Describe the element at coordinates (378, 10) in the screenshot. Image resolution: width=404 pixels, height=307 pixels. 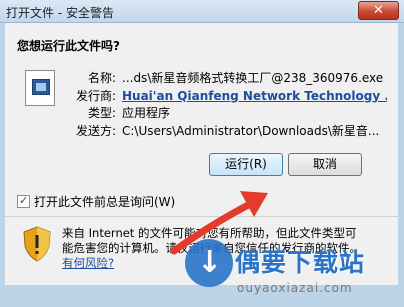
I see `close-button: ✕` at that location.